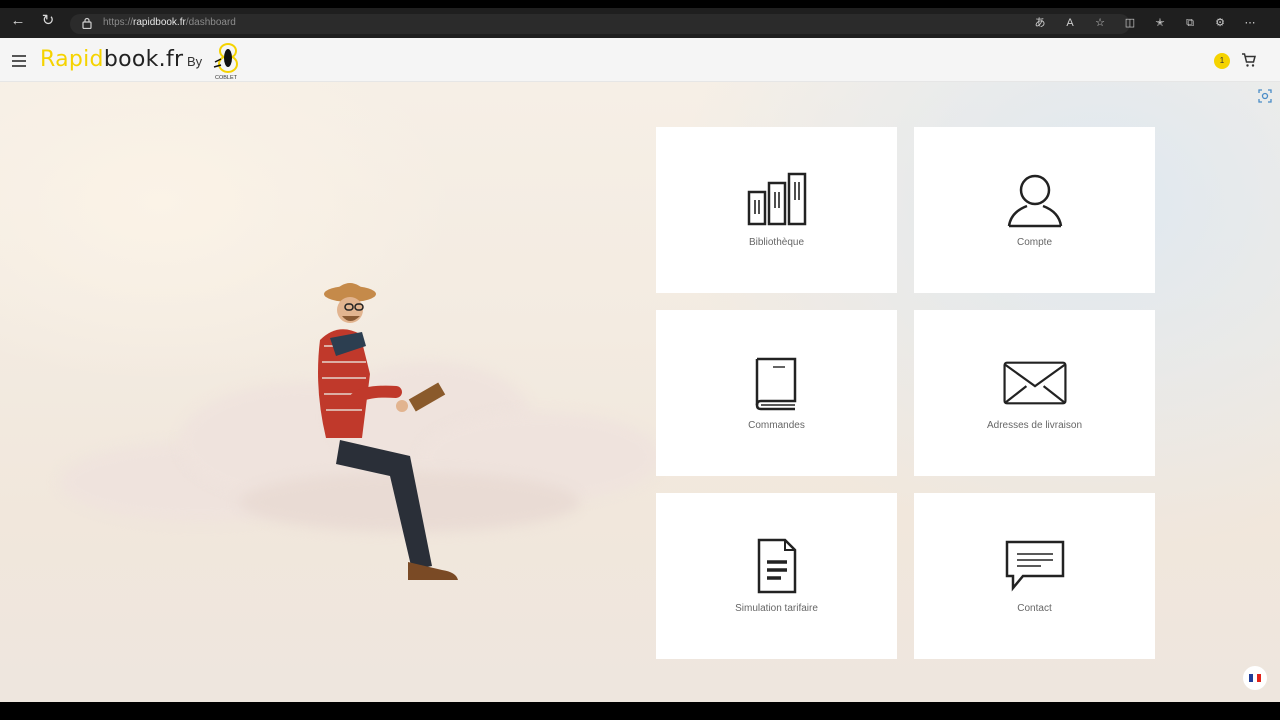 The width and height of the screenshot is (1280, 720). I want to click on card-adresses-livraison: Adresses de livraison, so click(1034, 393).